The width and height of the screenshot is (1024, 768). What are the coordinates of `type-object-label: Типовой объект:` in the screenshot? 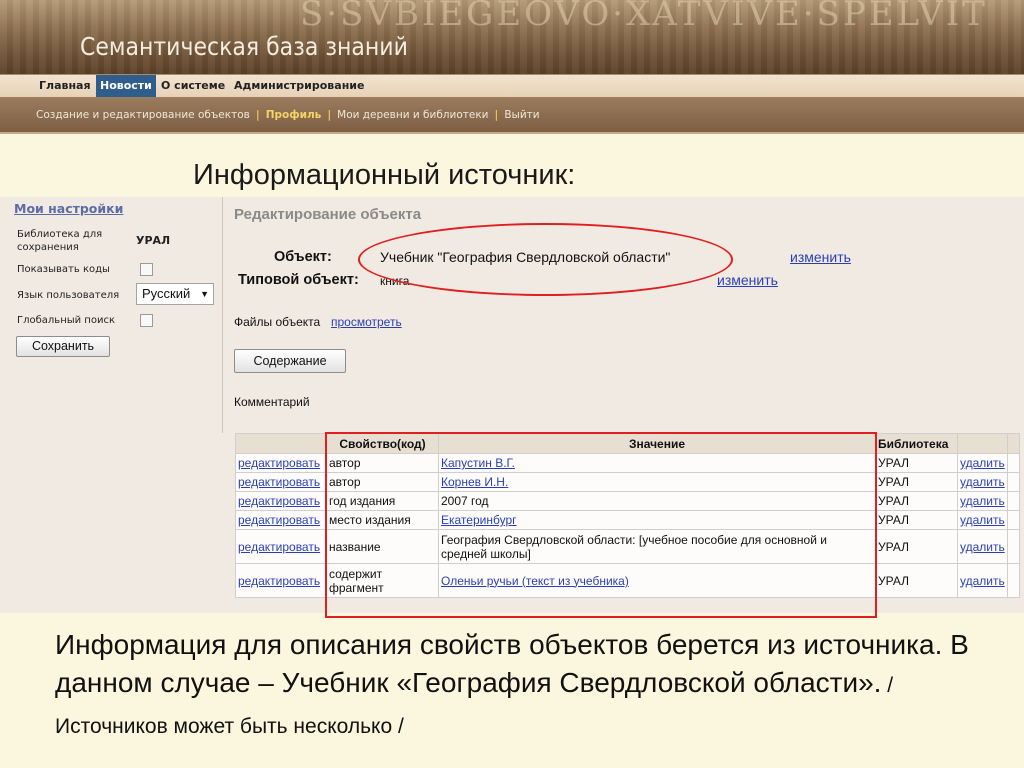 It's located at (298, 280).